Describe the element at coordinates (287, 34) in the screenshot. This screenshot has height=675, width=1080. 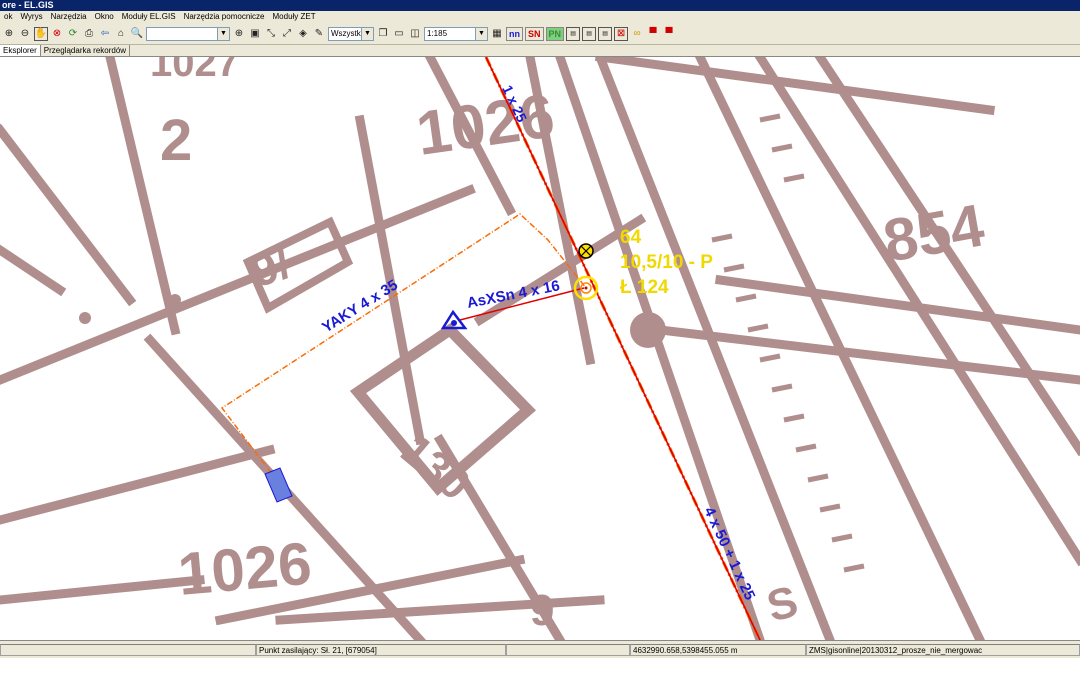
I see `zoom-tool-icon: ⤢` at that location.